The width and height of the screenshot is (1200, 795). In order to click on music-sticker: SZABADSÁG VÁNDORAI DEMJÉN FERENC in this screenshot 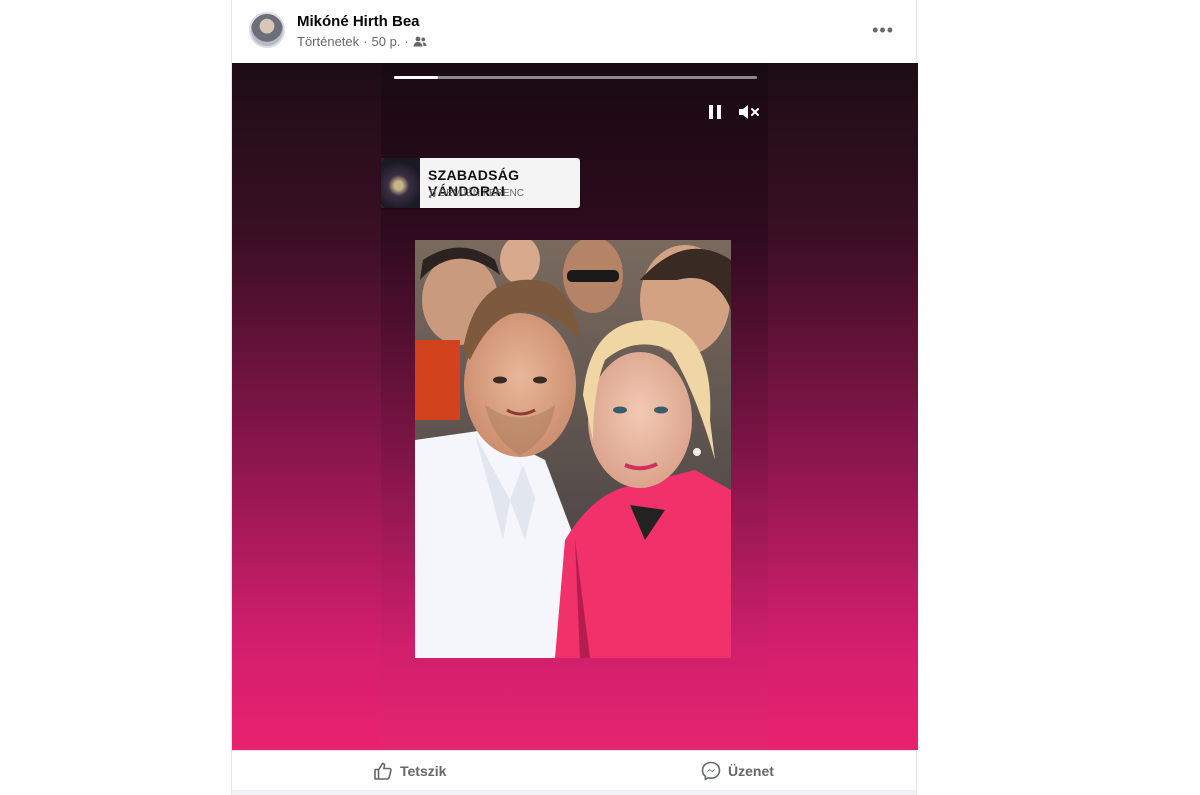, I will do `click(480, 183)`.